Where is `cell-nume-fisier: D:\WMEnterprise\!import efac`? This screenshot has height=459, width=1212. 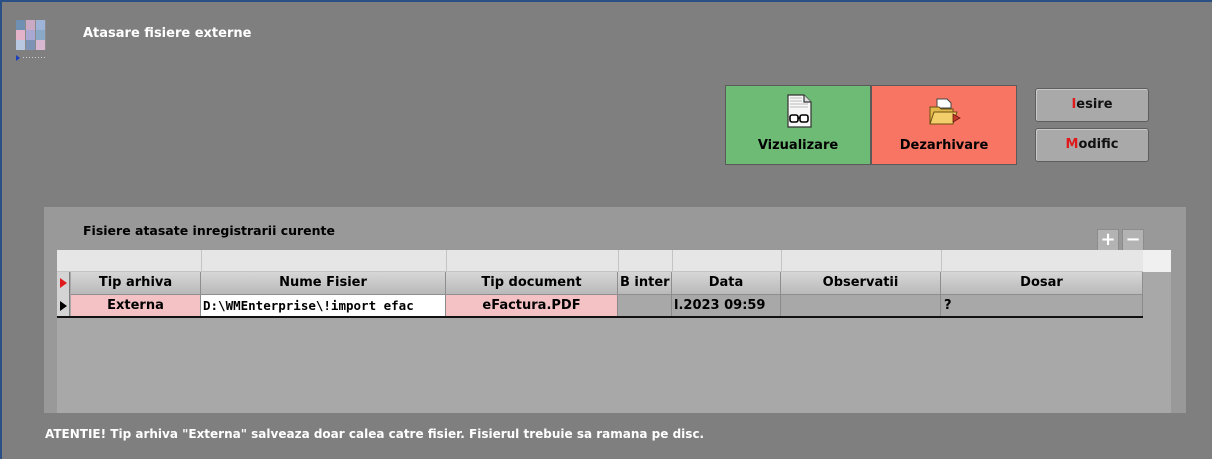
cell-nume-fisier: D:\WMEnterprise\!import efac is located at coordinates (323, 306).